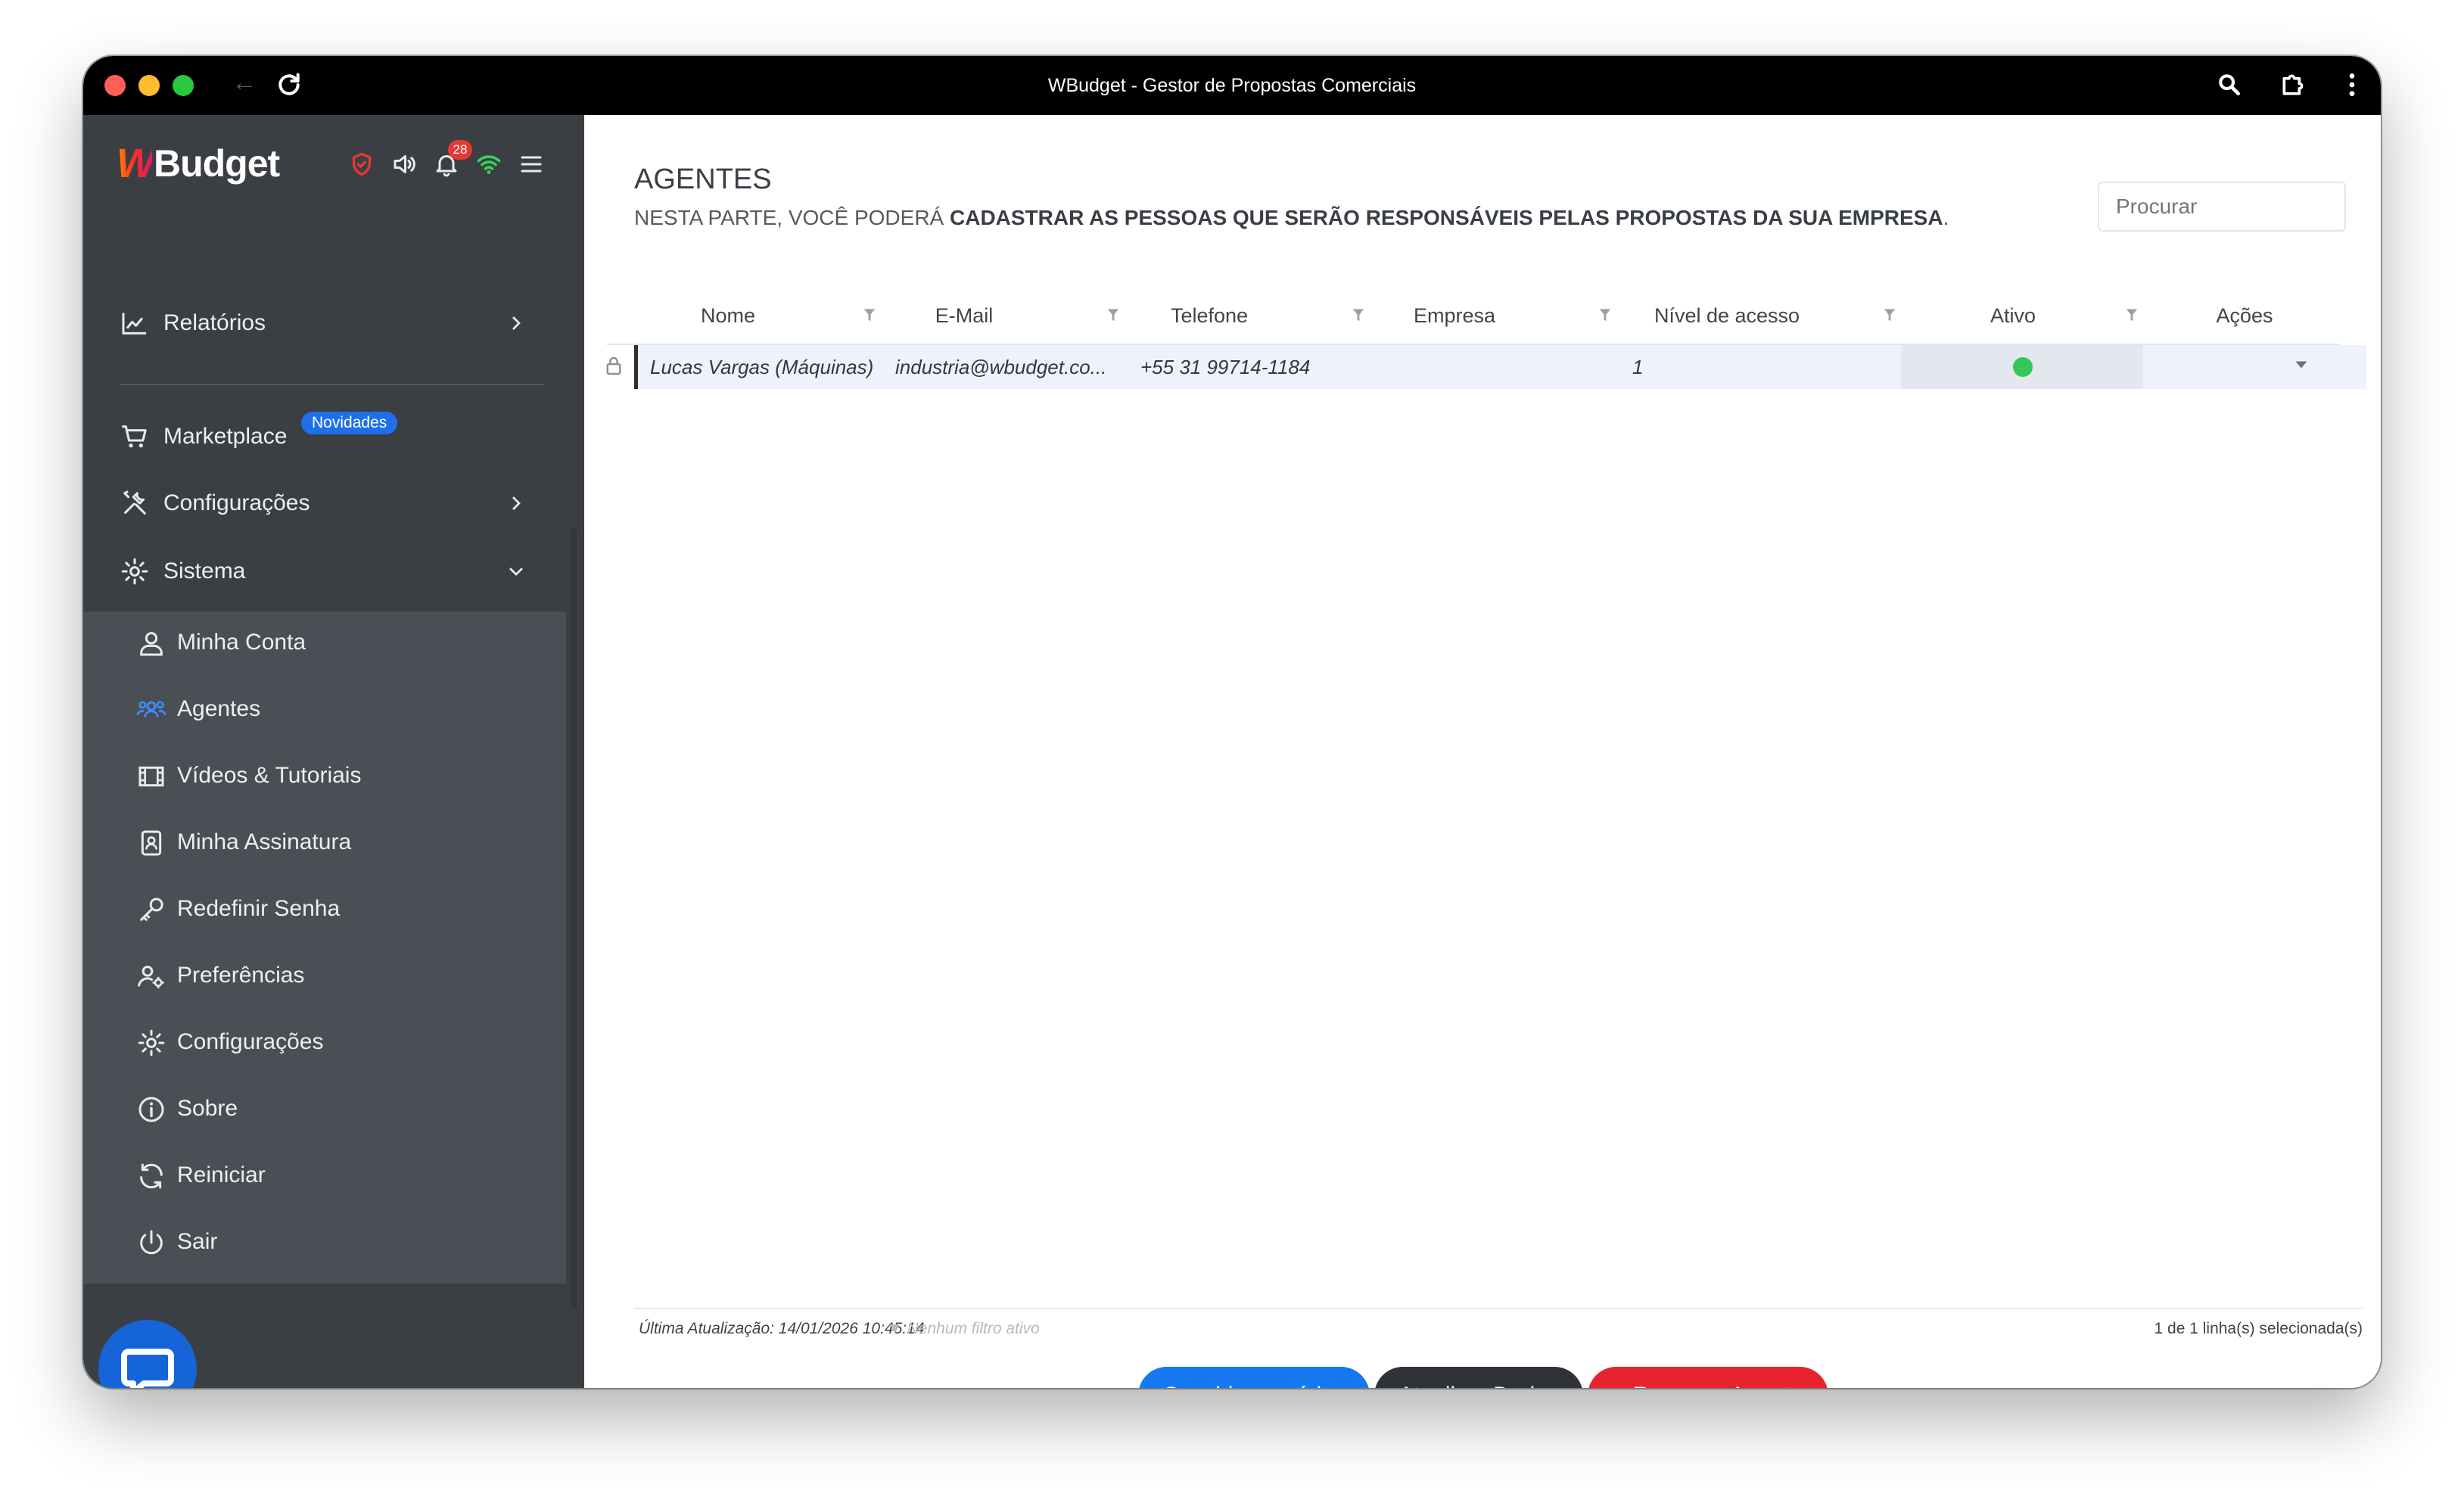  I want to click on logo-mark: W, so click(136, 163).